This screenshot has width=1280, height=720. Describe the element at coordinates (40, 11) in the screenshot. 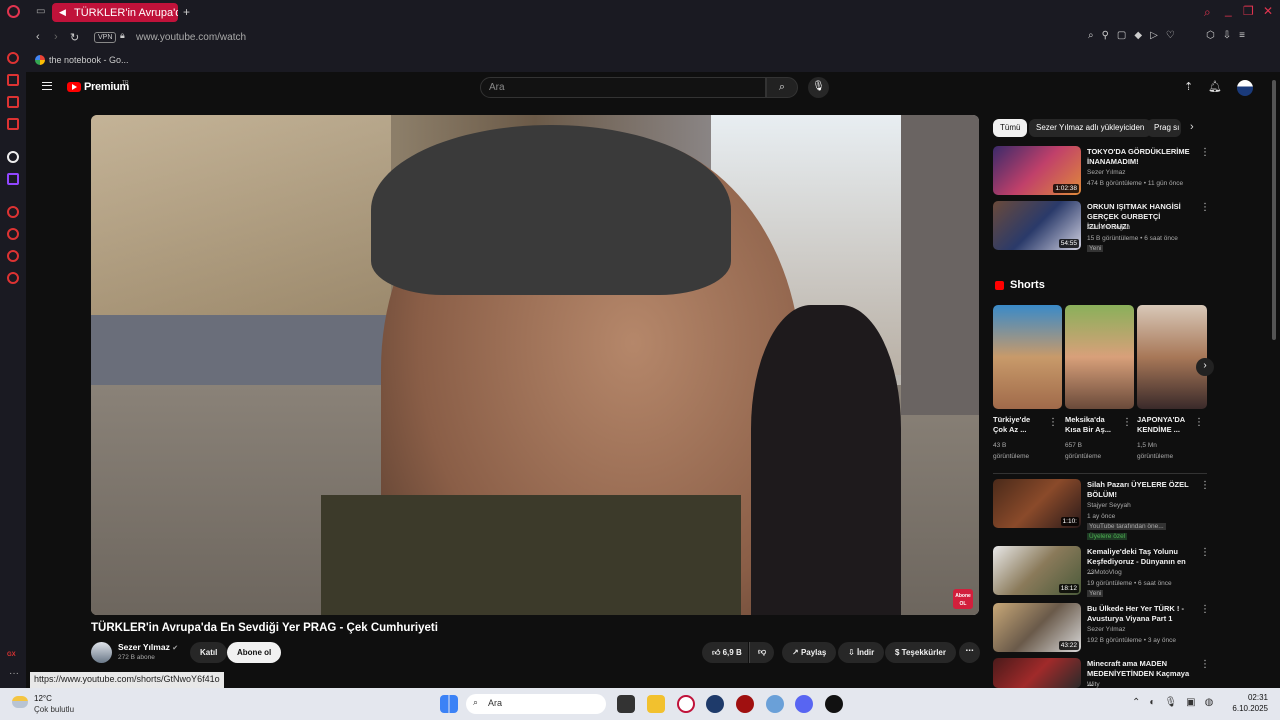

I see `tab-islands-icon: ▭` at that location.